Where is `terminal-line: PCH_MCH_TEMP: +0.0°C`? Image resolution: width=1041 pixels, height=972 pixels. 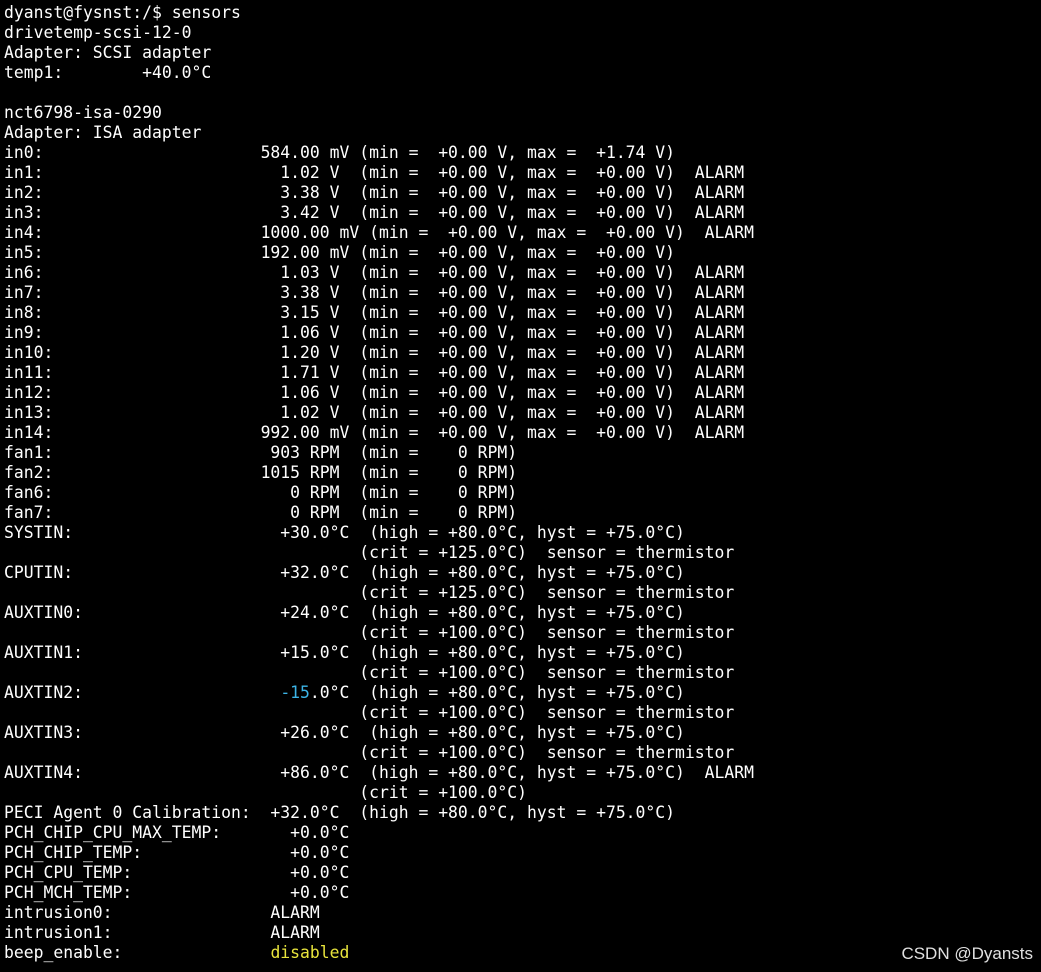 terminal-line: PCH_MCH_TEMP: +0.0°C is located at coordinates (379, 893).